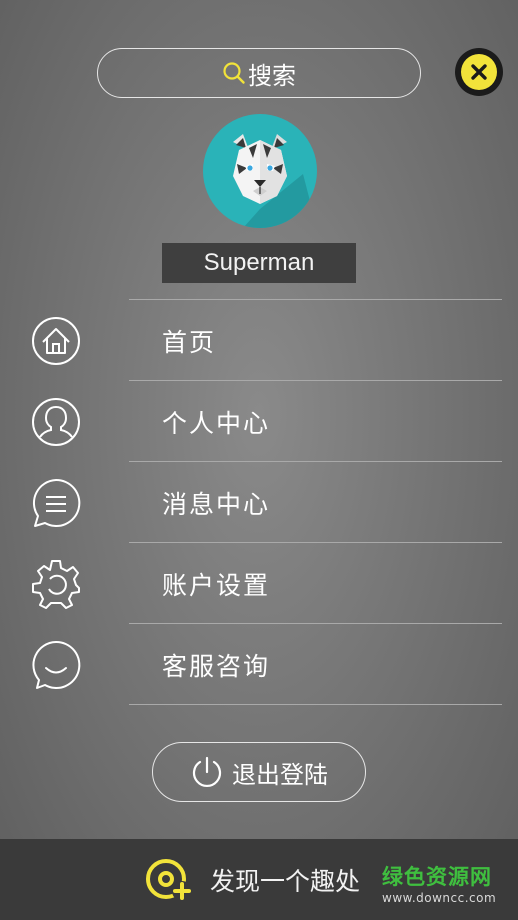 The width and height of the screenshot is (518, 920). Describe the element at coordinates (259, 263) in the screenshot. I see `username-label: Superman` at that location.